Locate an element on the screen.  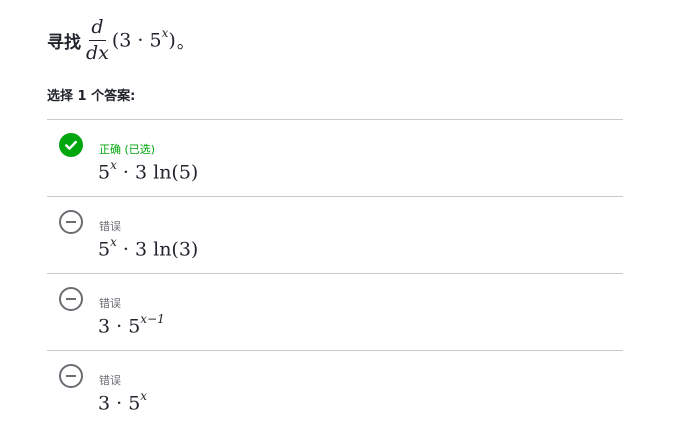
expression-base: (3 · 5 is located at coordinates (136, 40).